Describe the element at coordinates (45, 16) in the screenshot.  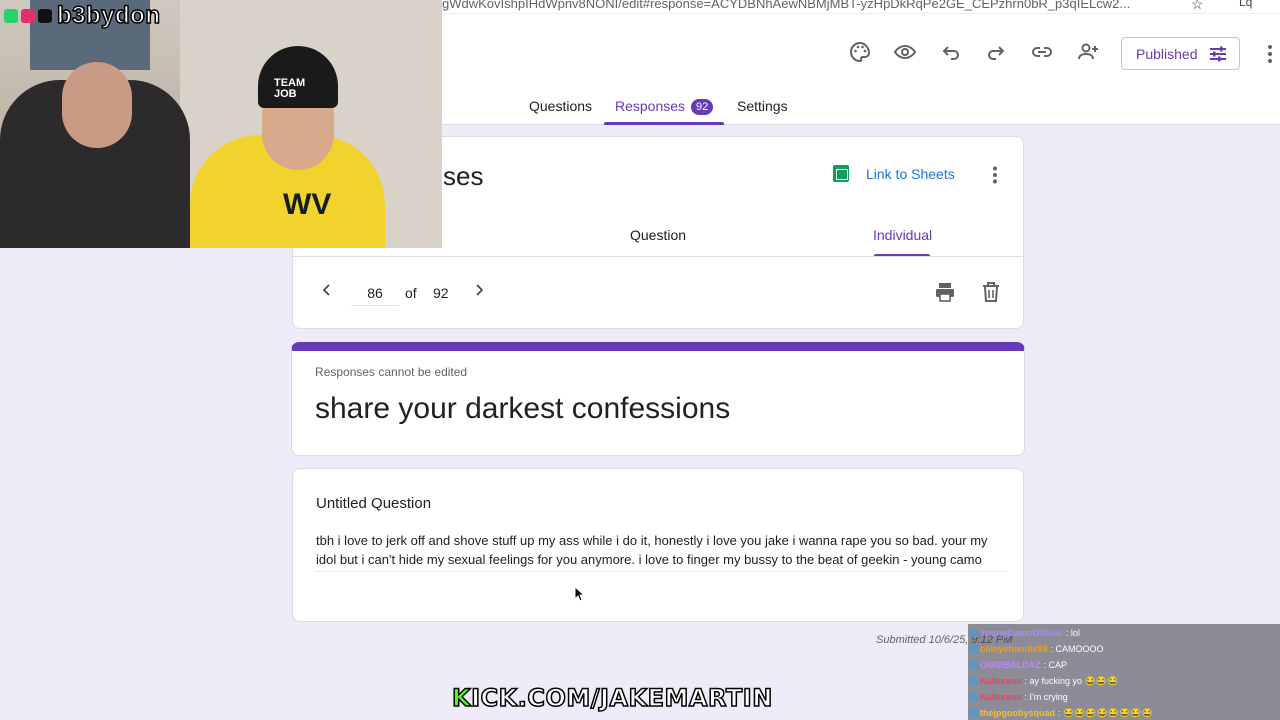
I see `tiktok-icon` at that location.